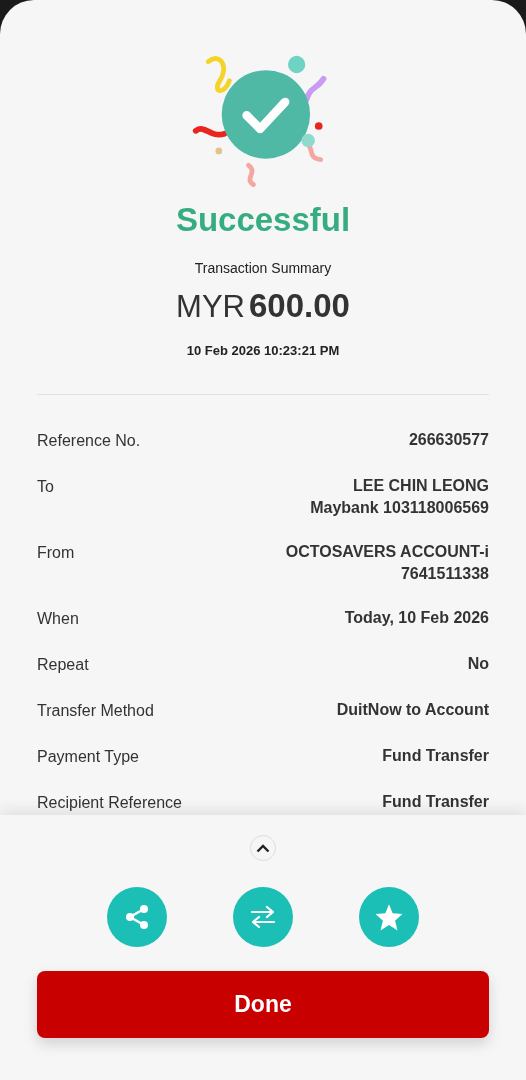 The image size is (526, 1080). I want to click on done-button: Done, so click(263, 1004).